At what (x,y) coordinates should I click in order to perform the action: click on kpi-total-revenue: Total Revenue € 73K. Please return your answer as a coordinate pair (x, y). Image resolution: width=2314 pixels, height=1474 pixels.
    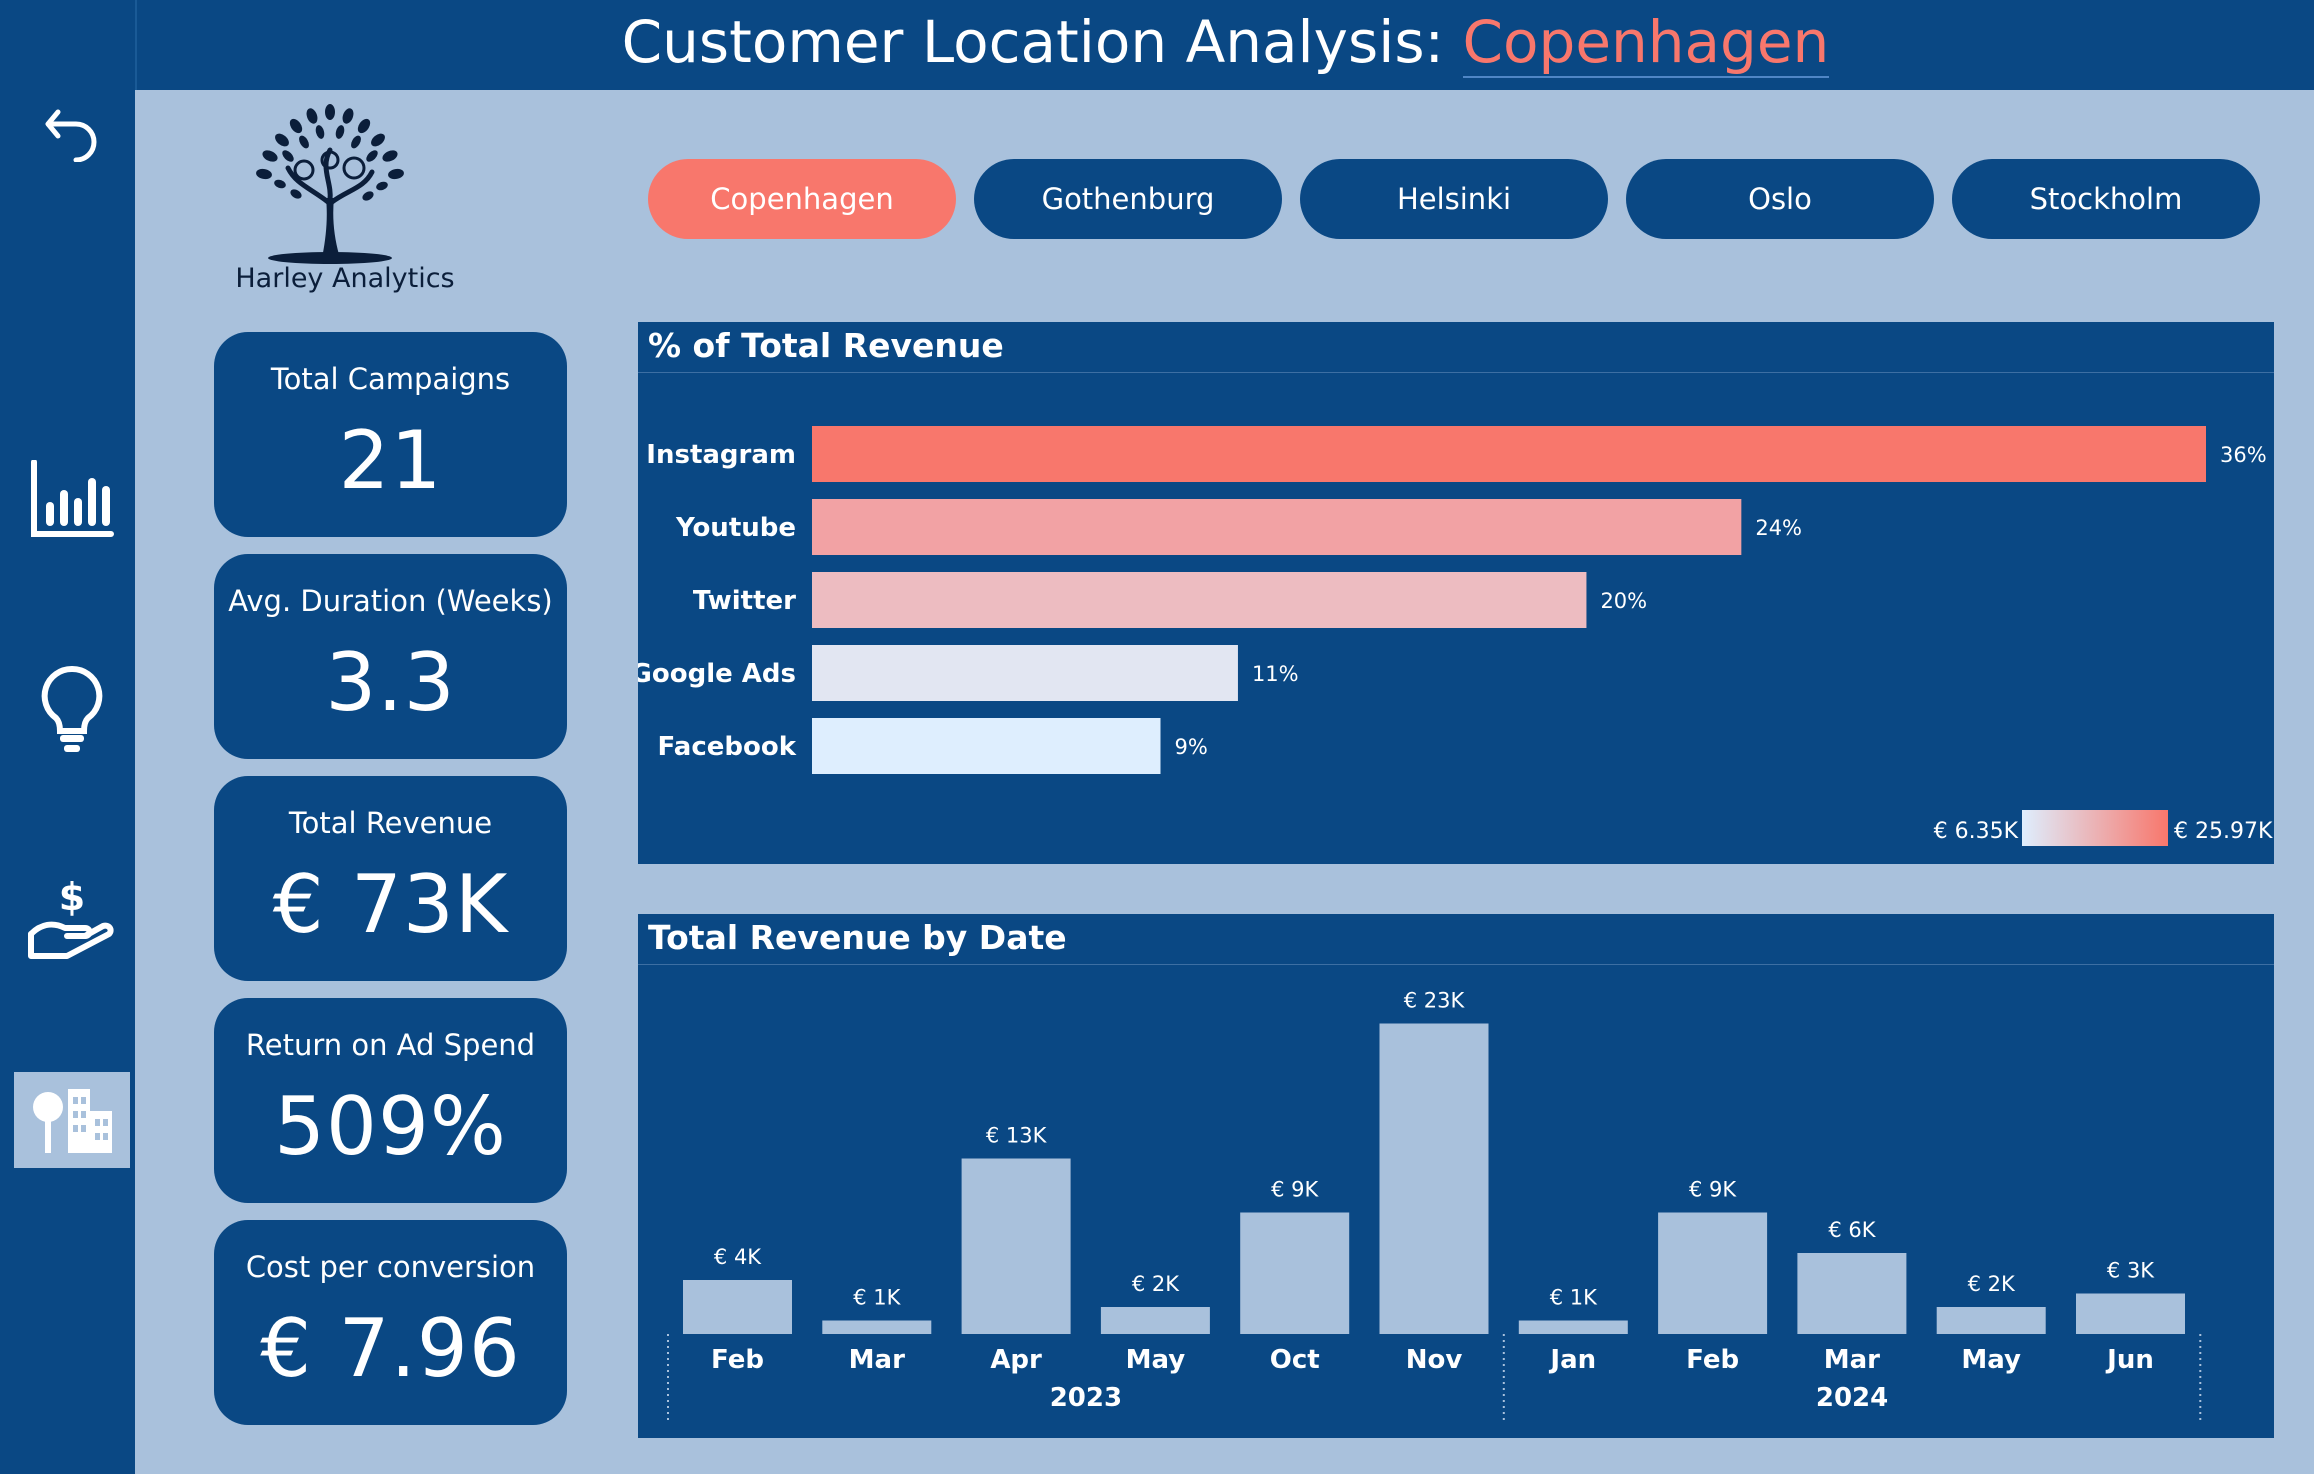
    Looking at the image, I should click on (390, 878).